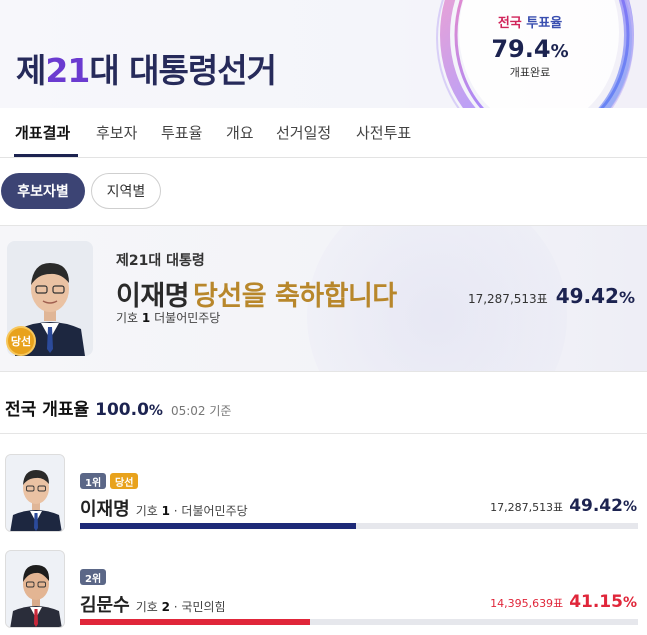  Describe the element at coordinates (295, 296) in the screenshot. I see `congrats-message: 당선을 축하합니다` at that location.